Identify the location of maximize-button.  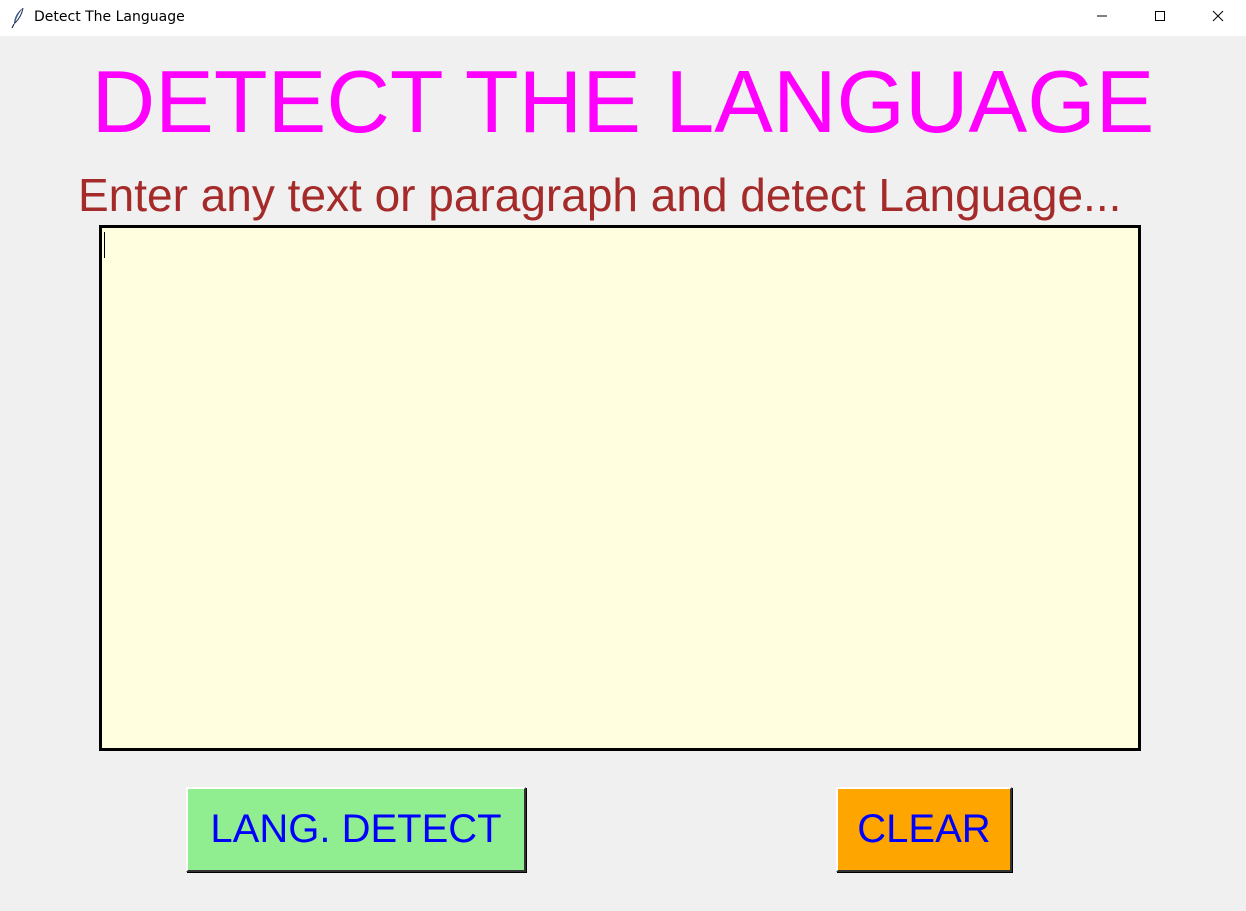
(1160, 18).